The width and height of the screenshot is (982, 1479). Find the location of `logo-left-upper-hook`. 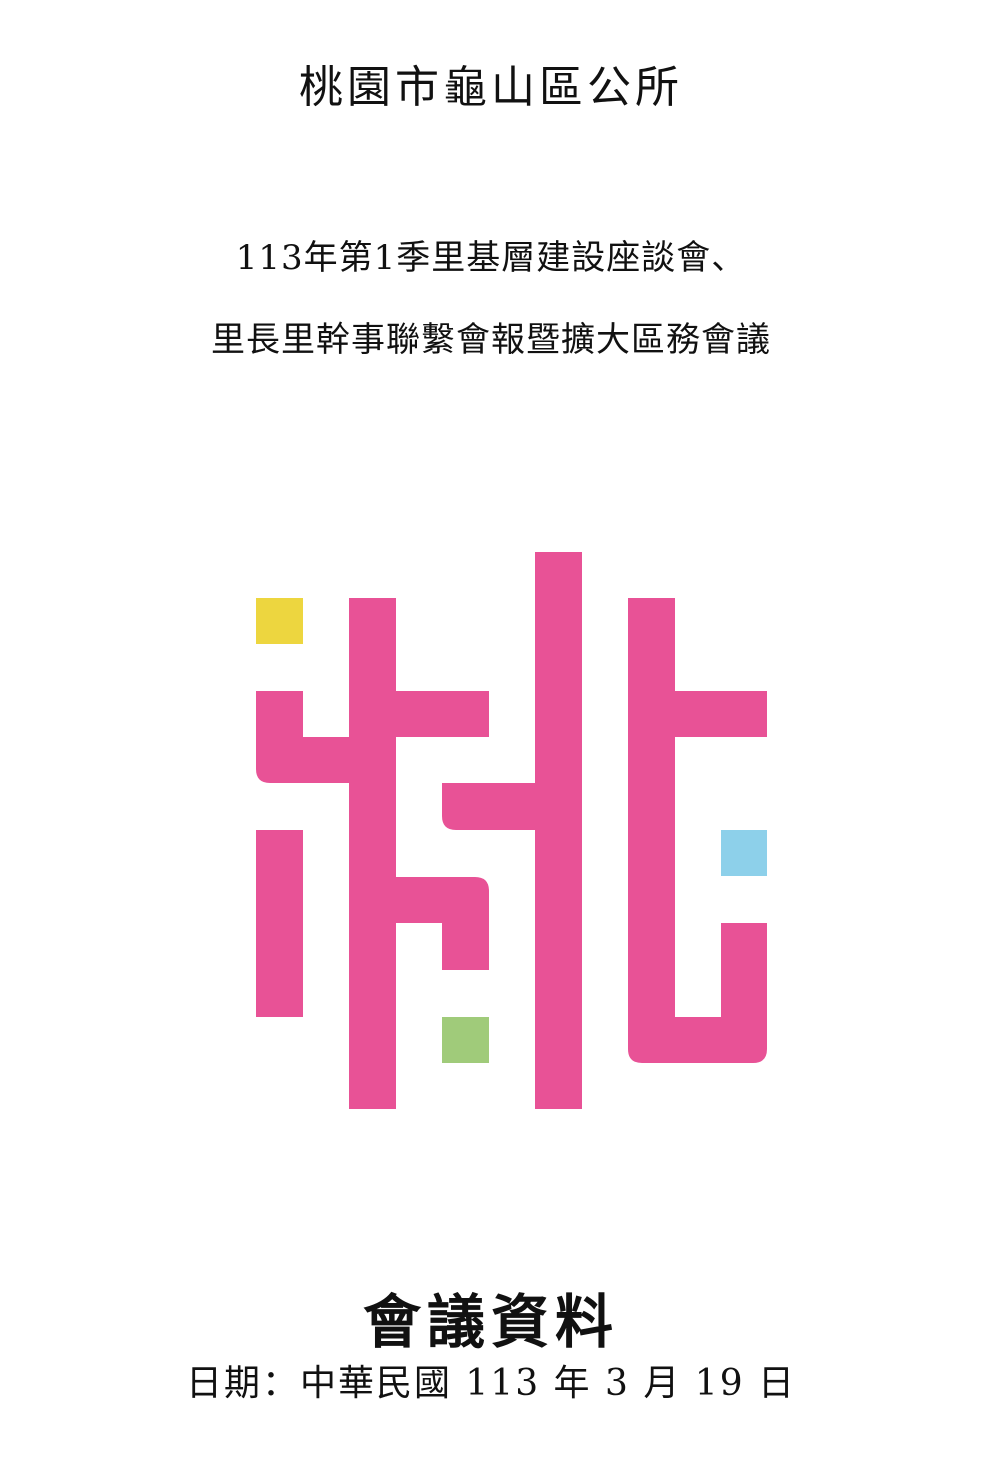

logo-left-upper-hook is located at coordinates (302, 737).